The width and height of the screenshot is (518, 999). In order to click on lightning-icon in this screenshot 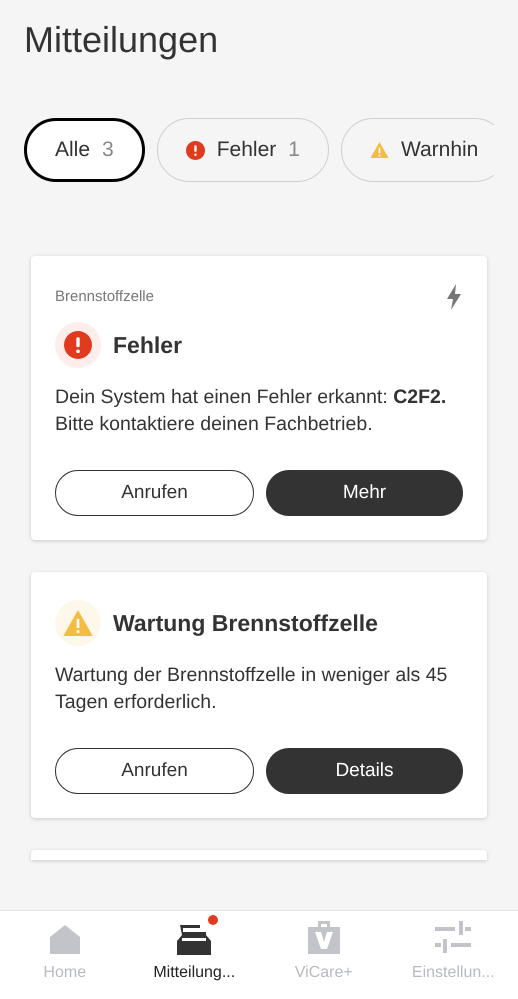, I will do `click(454, 297)`.